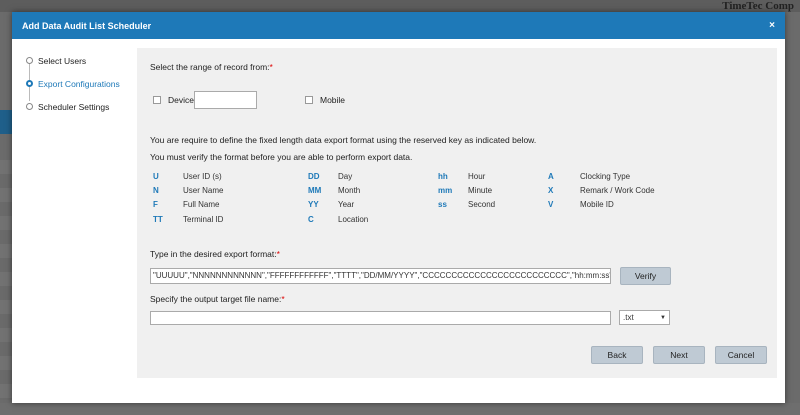 The height and width of the screenshot is (415, 800). Describe the element at coordinates (551, 176) in the screenshot. I see `key-code: A` at that location.